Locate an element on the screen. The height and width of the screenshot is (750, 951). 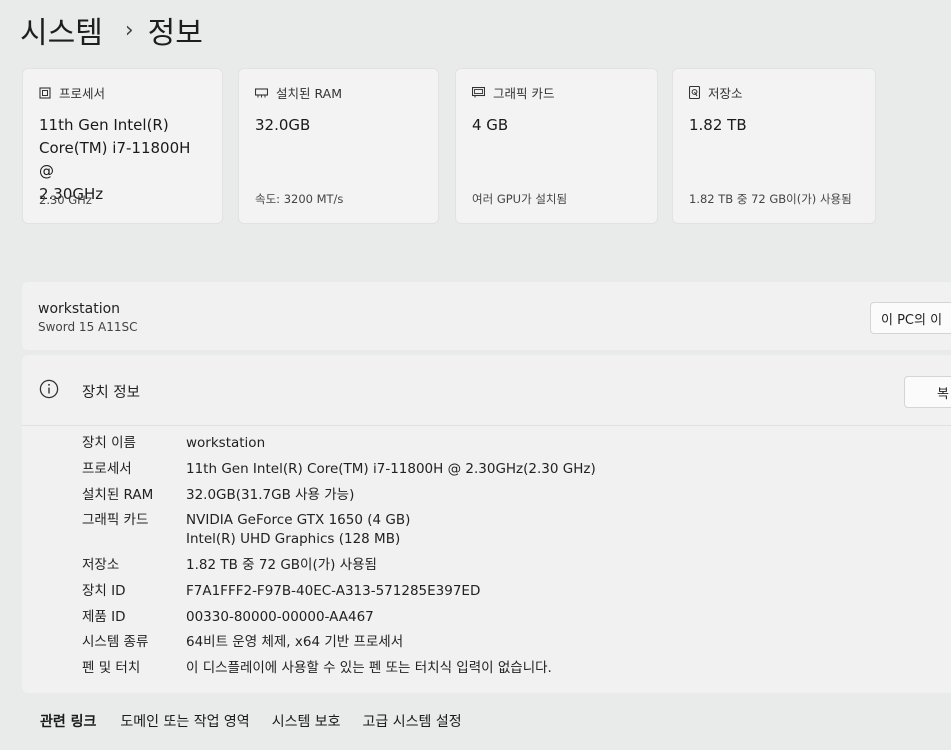
processor-card-sub: 2.30 GHz is located at coordinates (65, 200).